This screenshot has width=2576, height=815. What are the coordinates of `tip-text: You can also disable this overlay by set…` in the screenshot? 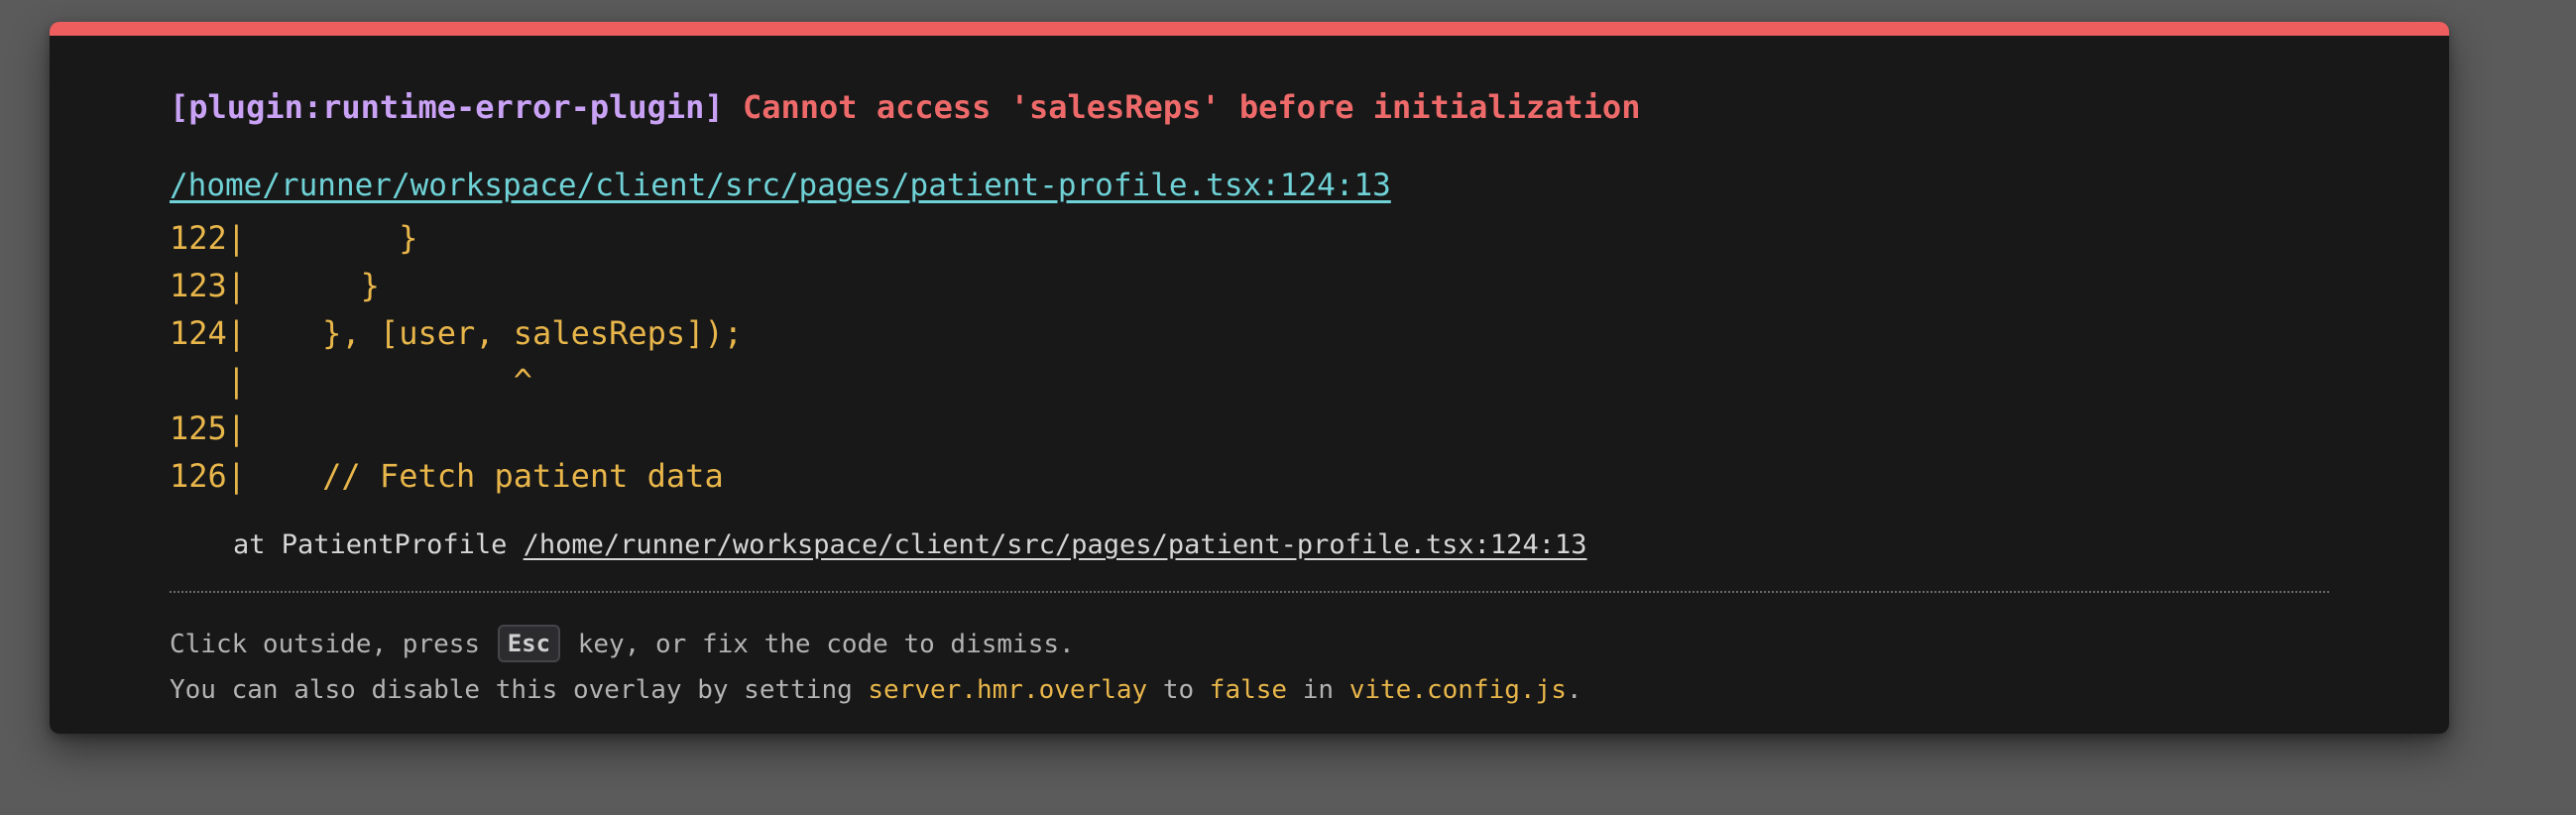 It's located at (520, 690).